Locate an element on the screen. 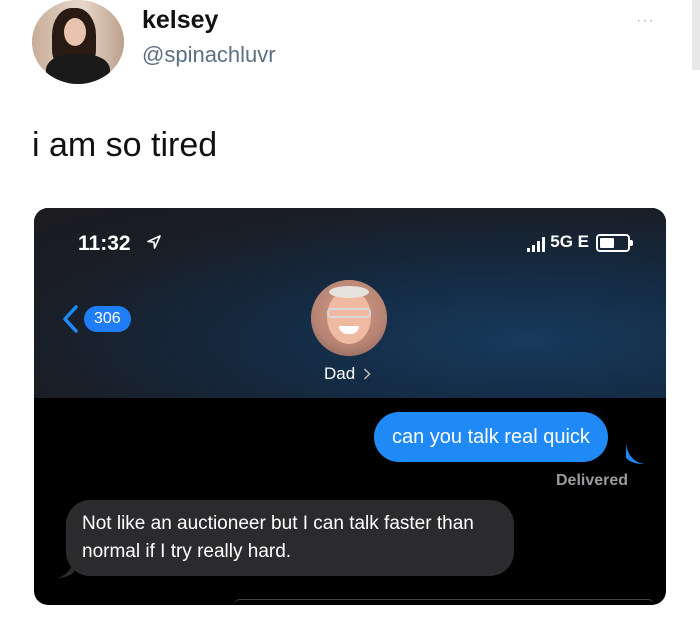 The height and width of the screenshot is (623, 700). location-arrow-icon is located at coordinates (154, 242).